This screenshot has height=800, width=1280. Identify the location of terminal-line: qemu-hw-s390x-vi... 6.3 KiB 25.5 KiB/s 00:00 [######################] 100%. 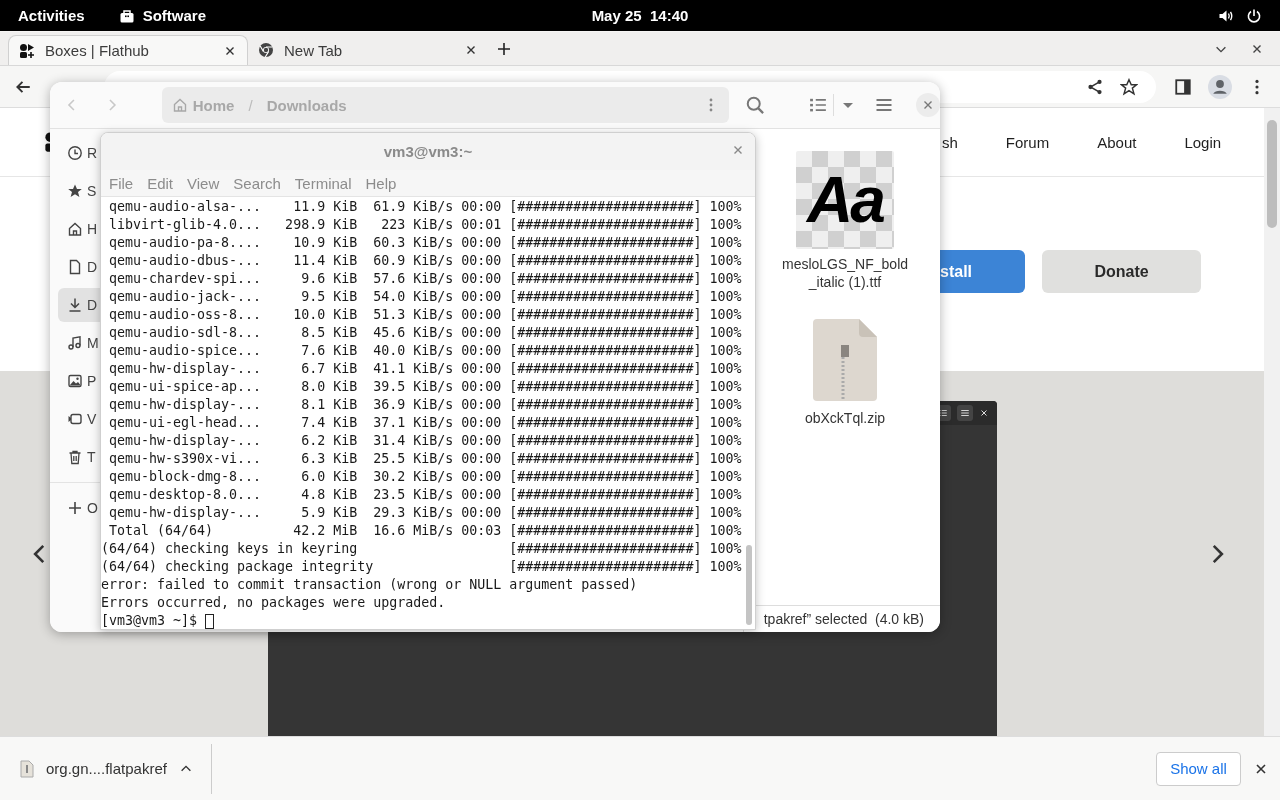
(425, 459).